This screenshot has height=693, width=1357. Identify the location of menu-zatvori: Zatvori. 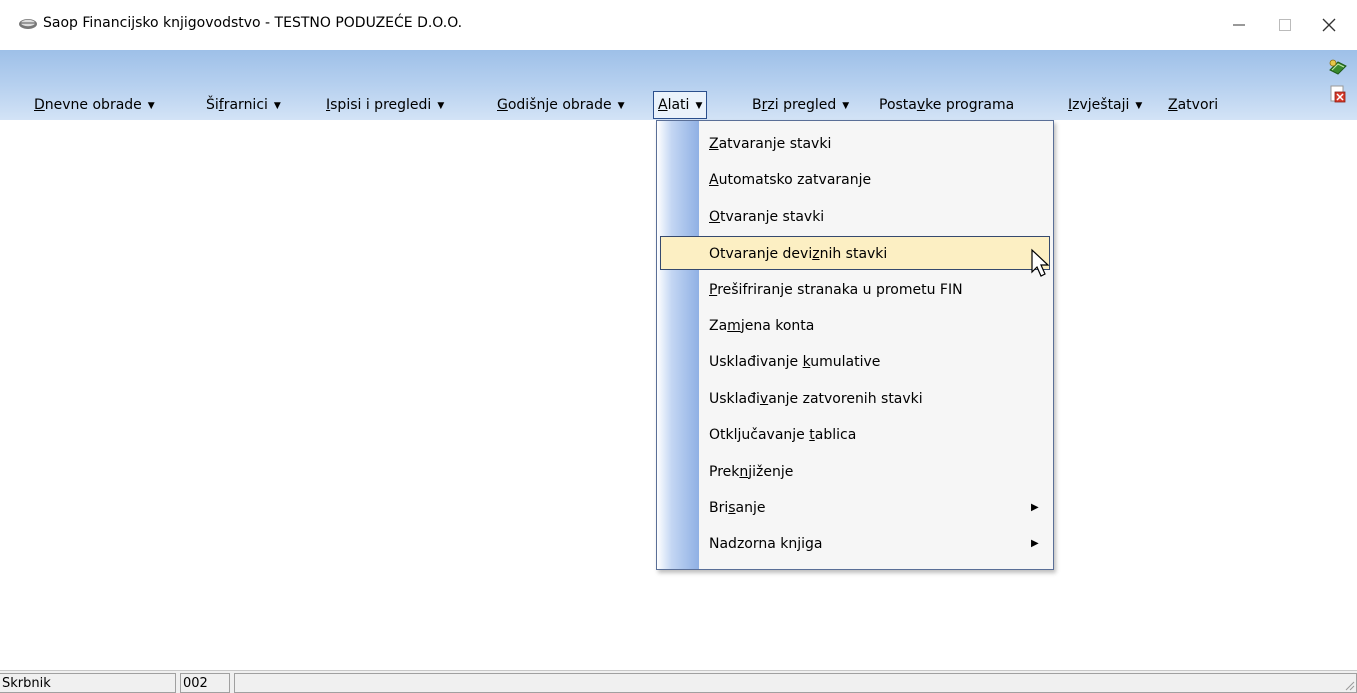
(1193, 105).